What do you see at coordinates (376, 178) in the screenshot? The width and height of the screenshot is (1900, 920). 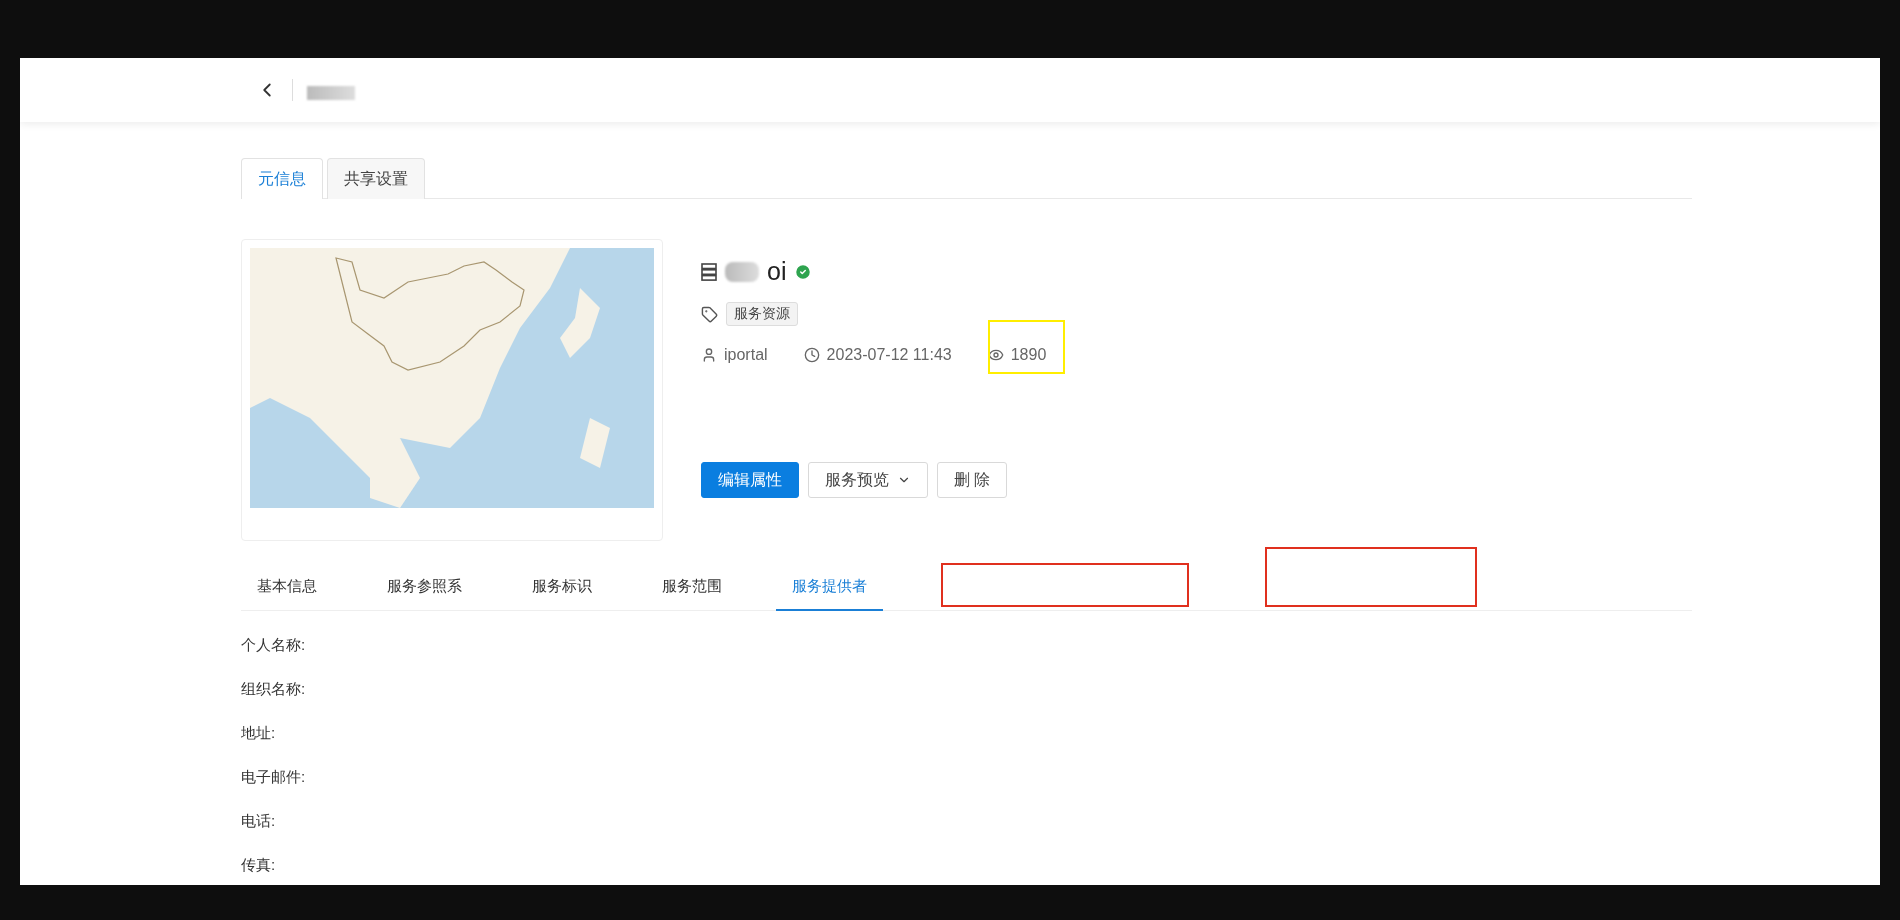 I see `tab: 共享设置` at bounding box center [376, 178].